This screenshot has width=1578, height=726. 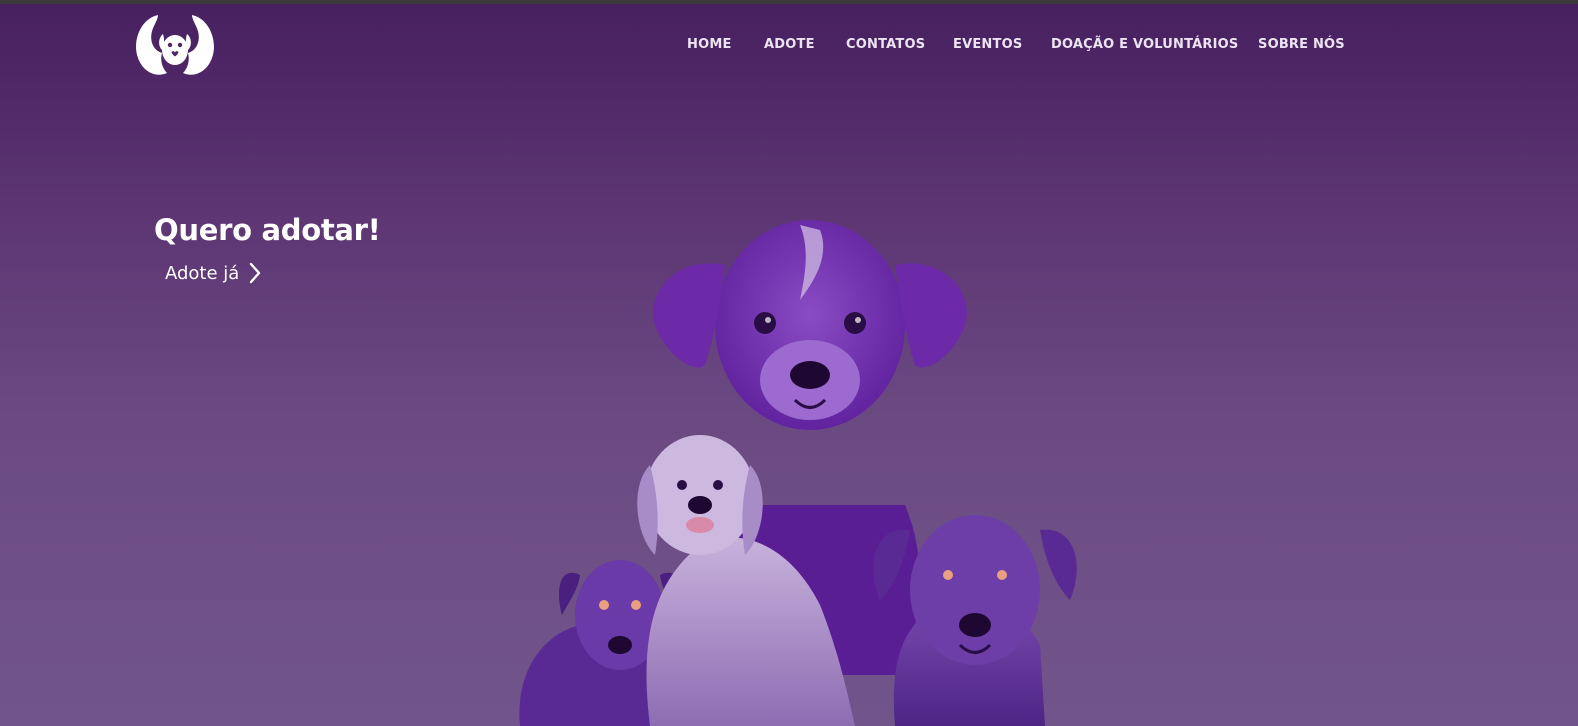 What do you see at coordinates (885, 44) in the screenshot?
I see `nav-contatos: CONTATOS` at bounding box center [885, 44].